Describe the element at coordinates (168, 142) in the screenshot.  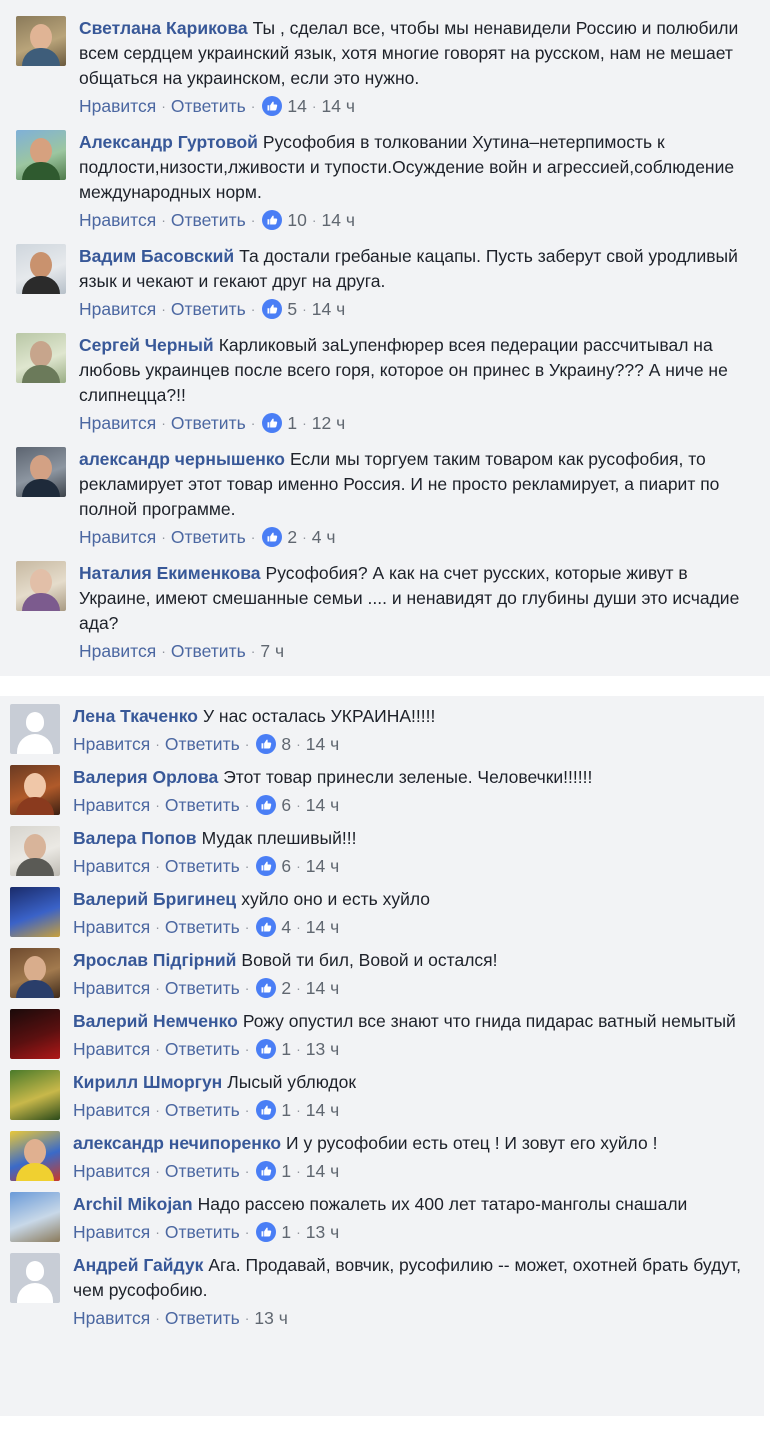
I see `comment-author-link: Александр Гуртовой` at that location.